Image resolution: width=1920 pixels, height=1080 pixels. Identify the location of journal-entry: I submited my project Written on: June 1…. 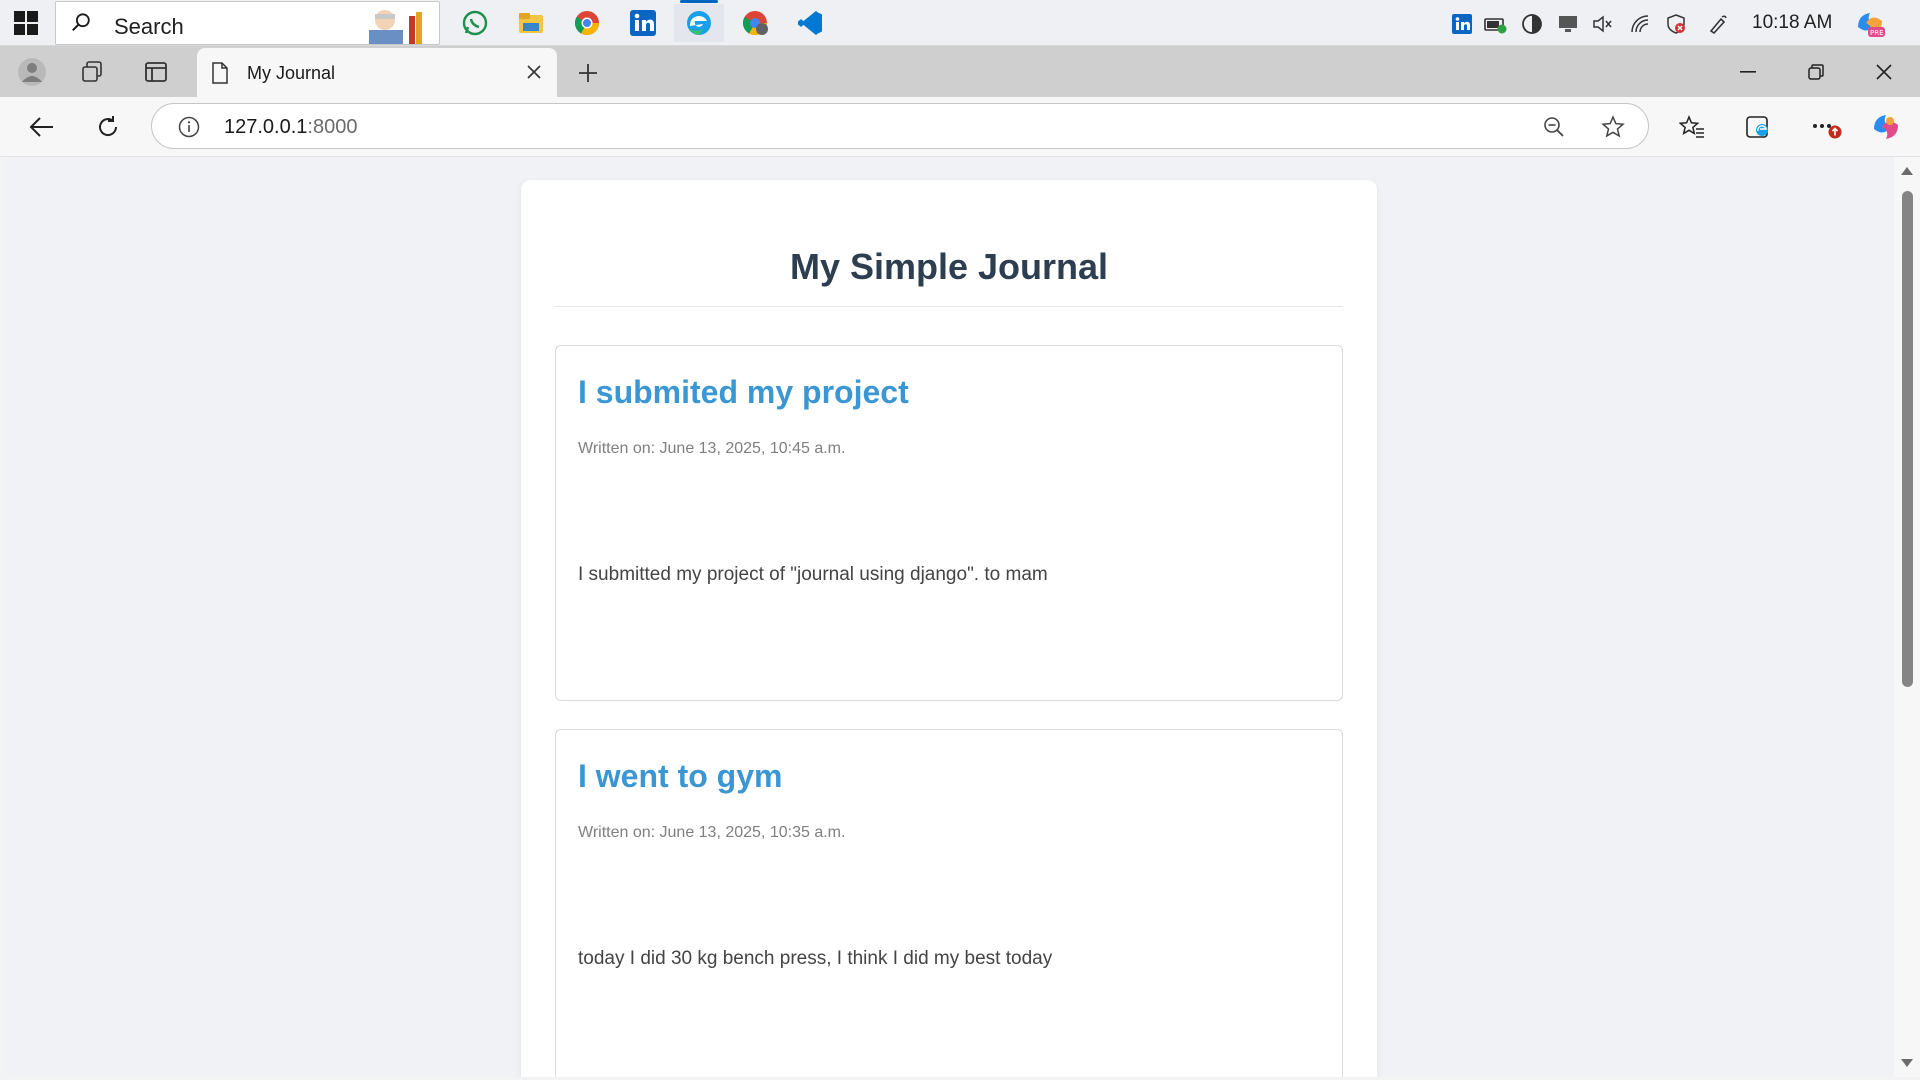
(949, 523).